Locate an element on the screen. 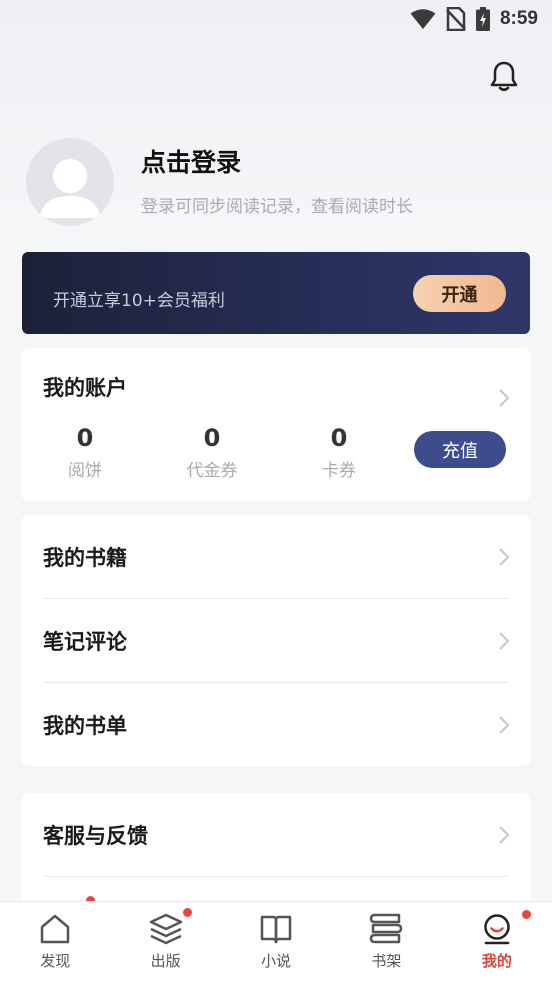  menu-item-my-booklist: 我的书单 is located at coordinates (276, 725).